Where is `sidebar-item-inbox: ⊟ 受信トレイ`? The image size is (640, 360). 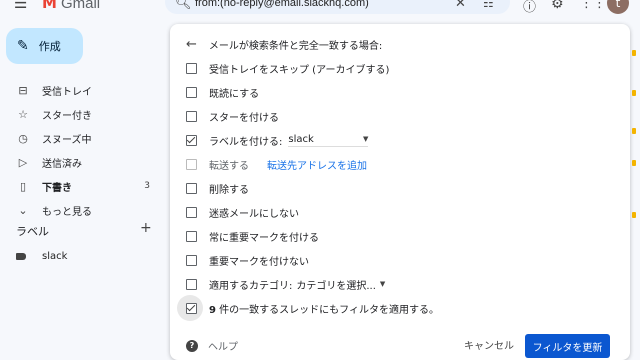 sidebar-item-inbox: ⊟ 受信トレイ is located at coordinates (82, 90).